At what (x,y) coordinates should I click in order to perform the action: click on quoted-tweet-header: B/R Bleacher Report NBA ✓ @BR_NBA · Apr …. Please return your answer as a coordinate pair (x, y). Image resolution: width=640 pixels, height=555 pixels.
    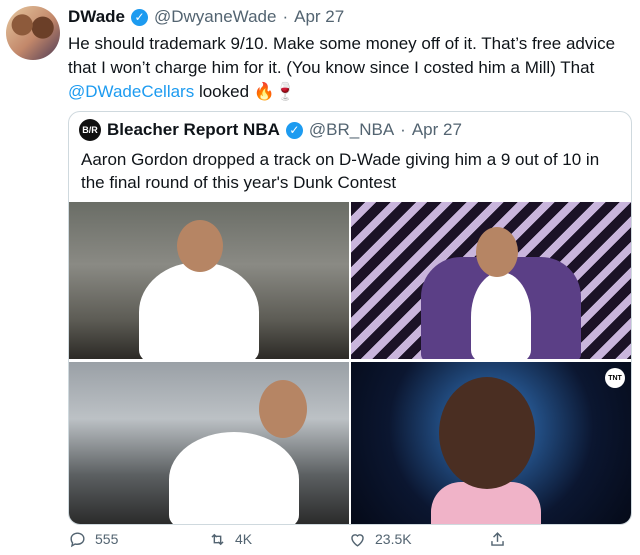
    Looking at the image, I should click on (270, 130).